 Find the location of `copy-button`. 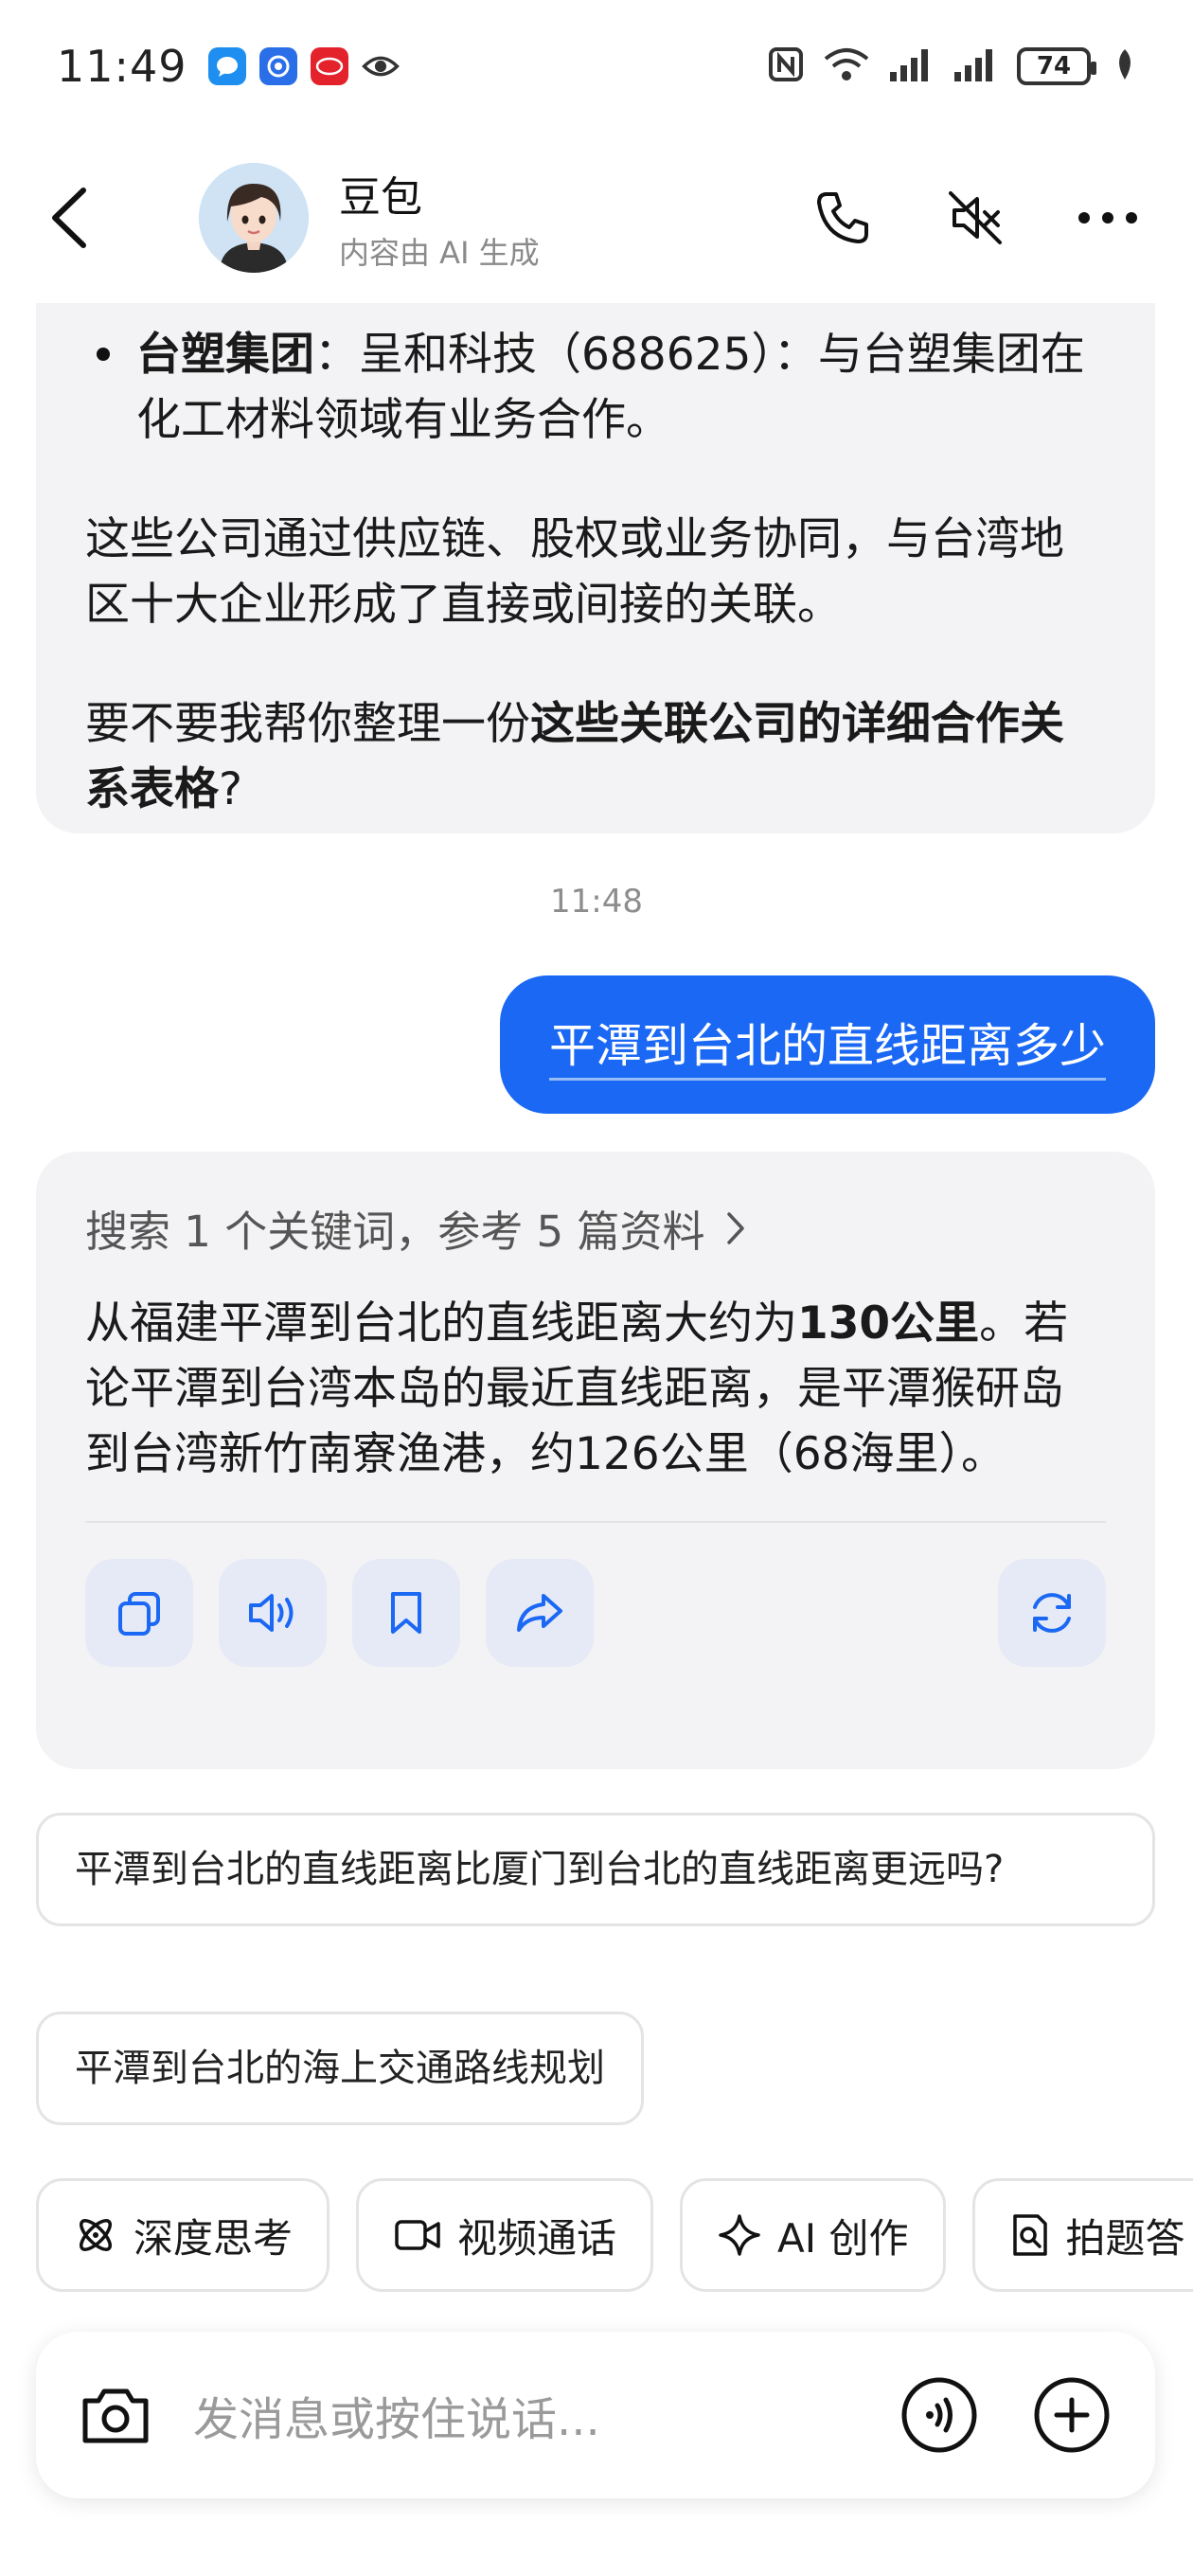

copy-button is located at coordinates (139, 1613).